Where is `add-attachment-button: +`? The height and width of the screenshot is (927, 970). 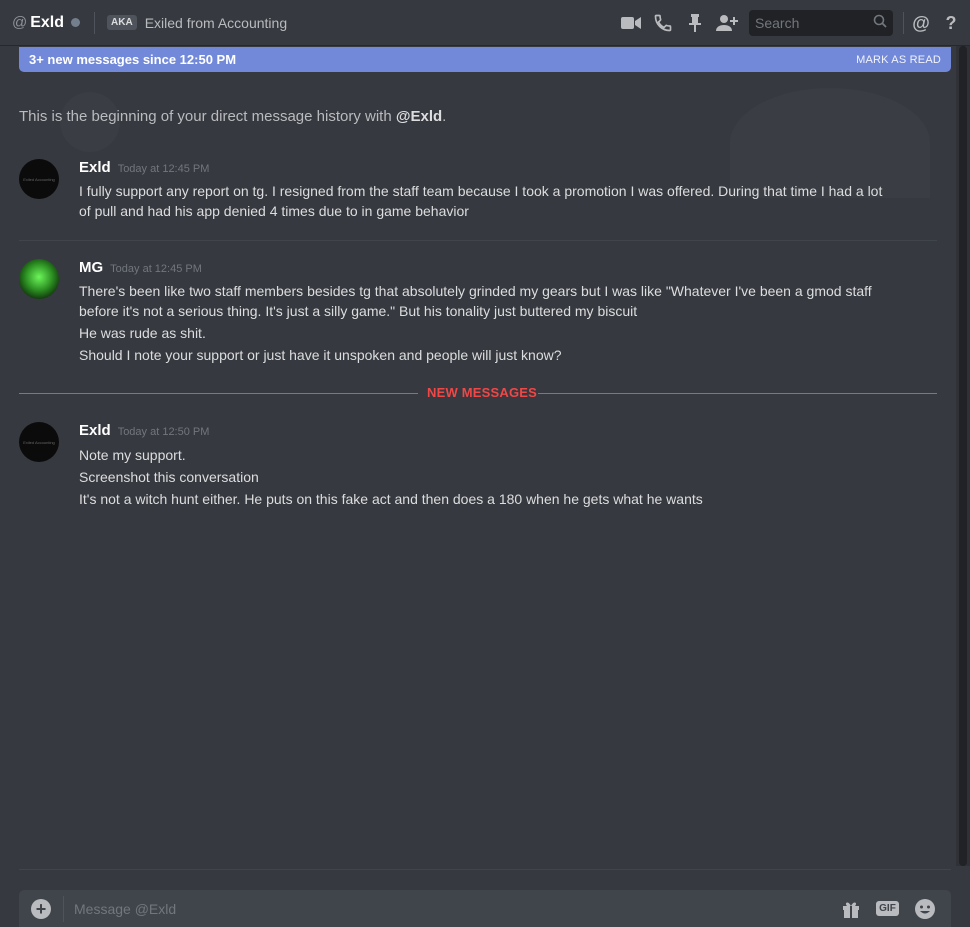
add-attachment-button: + is located at coordinates (41, 908).